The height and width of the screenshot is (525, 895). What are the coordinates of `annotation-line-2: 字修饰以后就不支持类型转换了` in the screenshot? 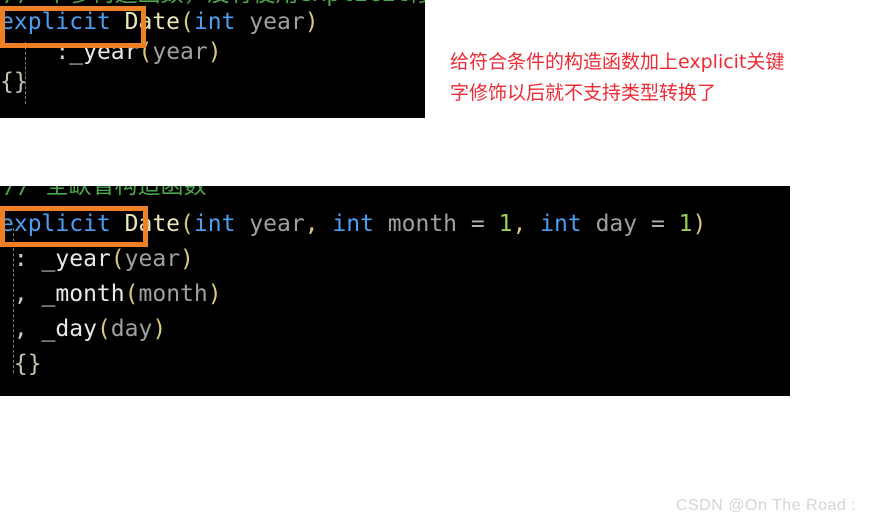 It's located at (583, 93).